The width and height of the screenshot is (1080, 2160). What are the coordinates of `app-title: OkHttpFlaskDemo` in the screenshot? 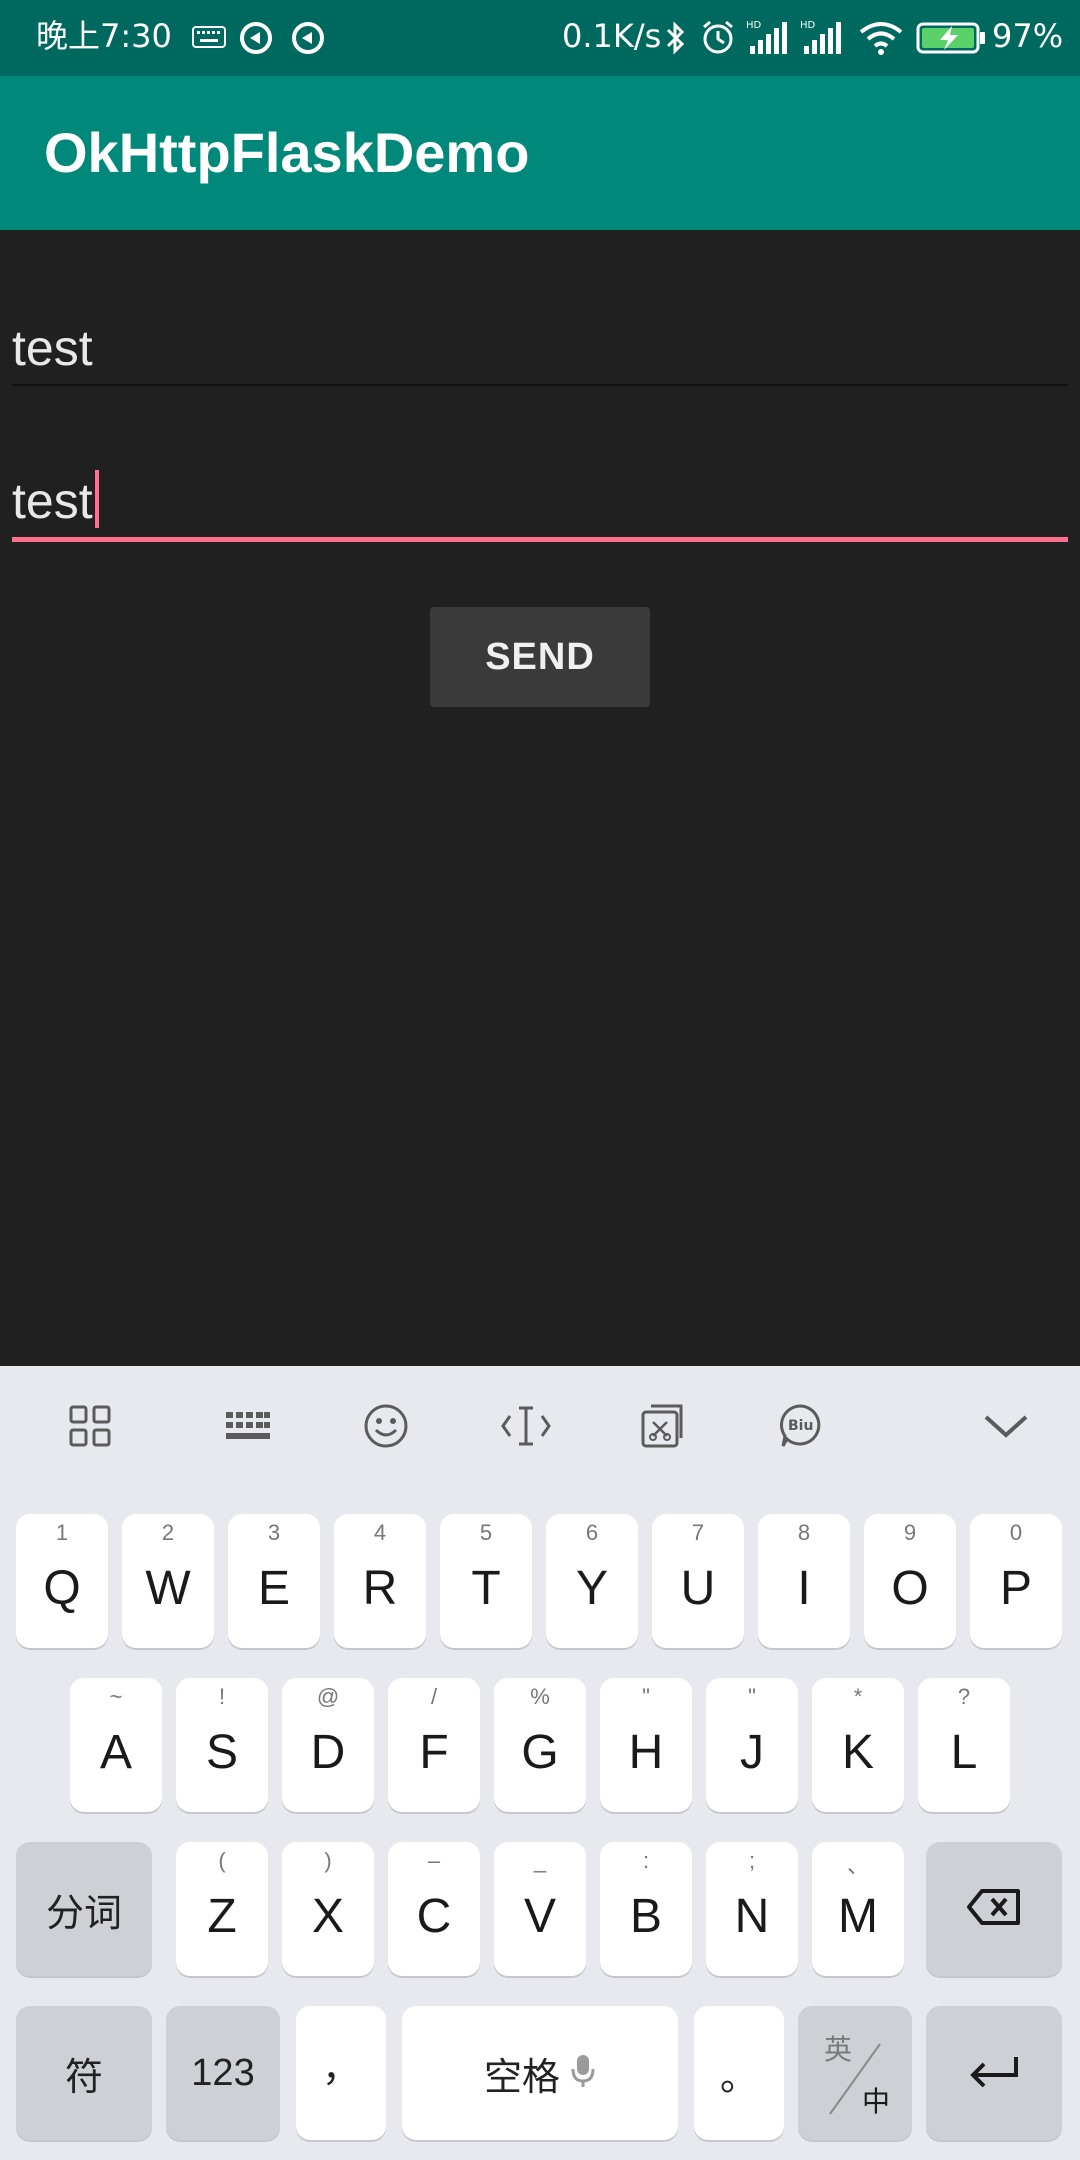 It's located at (287, 152).